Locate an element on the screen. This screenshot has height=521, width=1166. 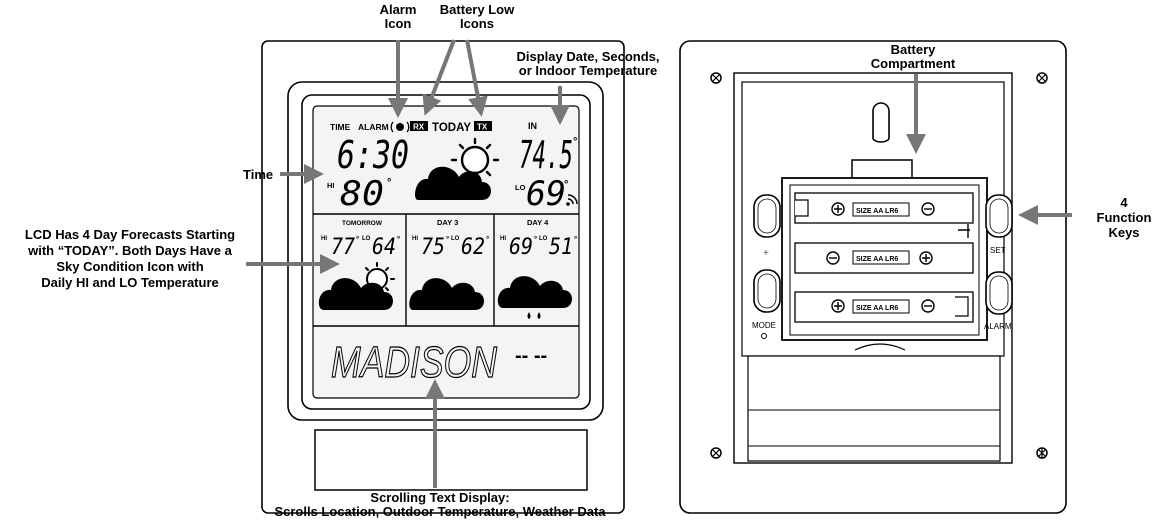
time-callout: Time is located at coordinates (258, 174).